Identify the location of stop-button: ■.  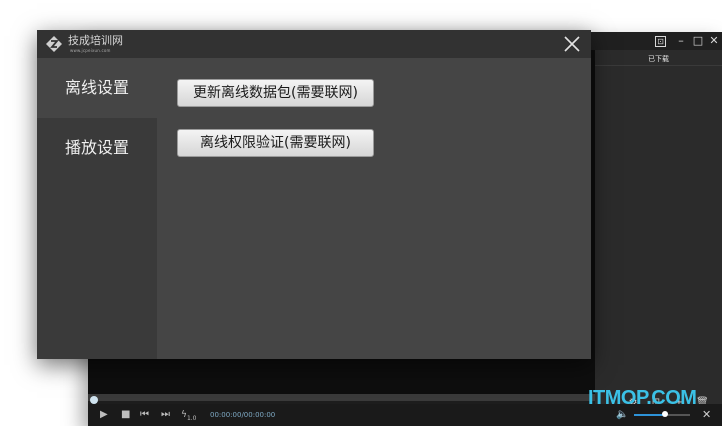
(125, 415).